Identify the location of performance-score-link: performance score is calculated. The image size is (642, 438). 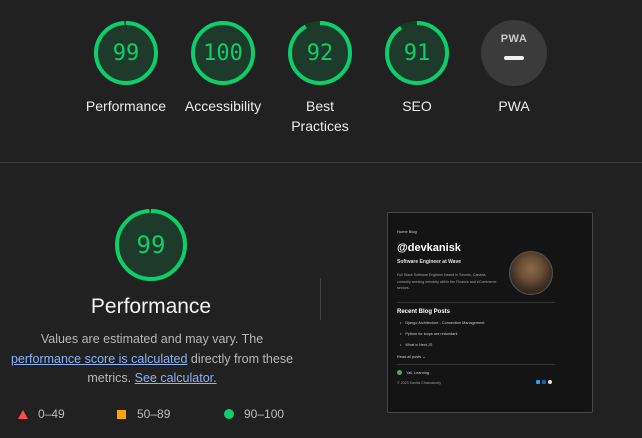
(99, 359).